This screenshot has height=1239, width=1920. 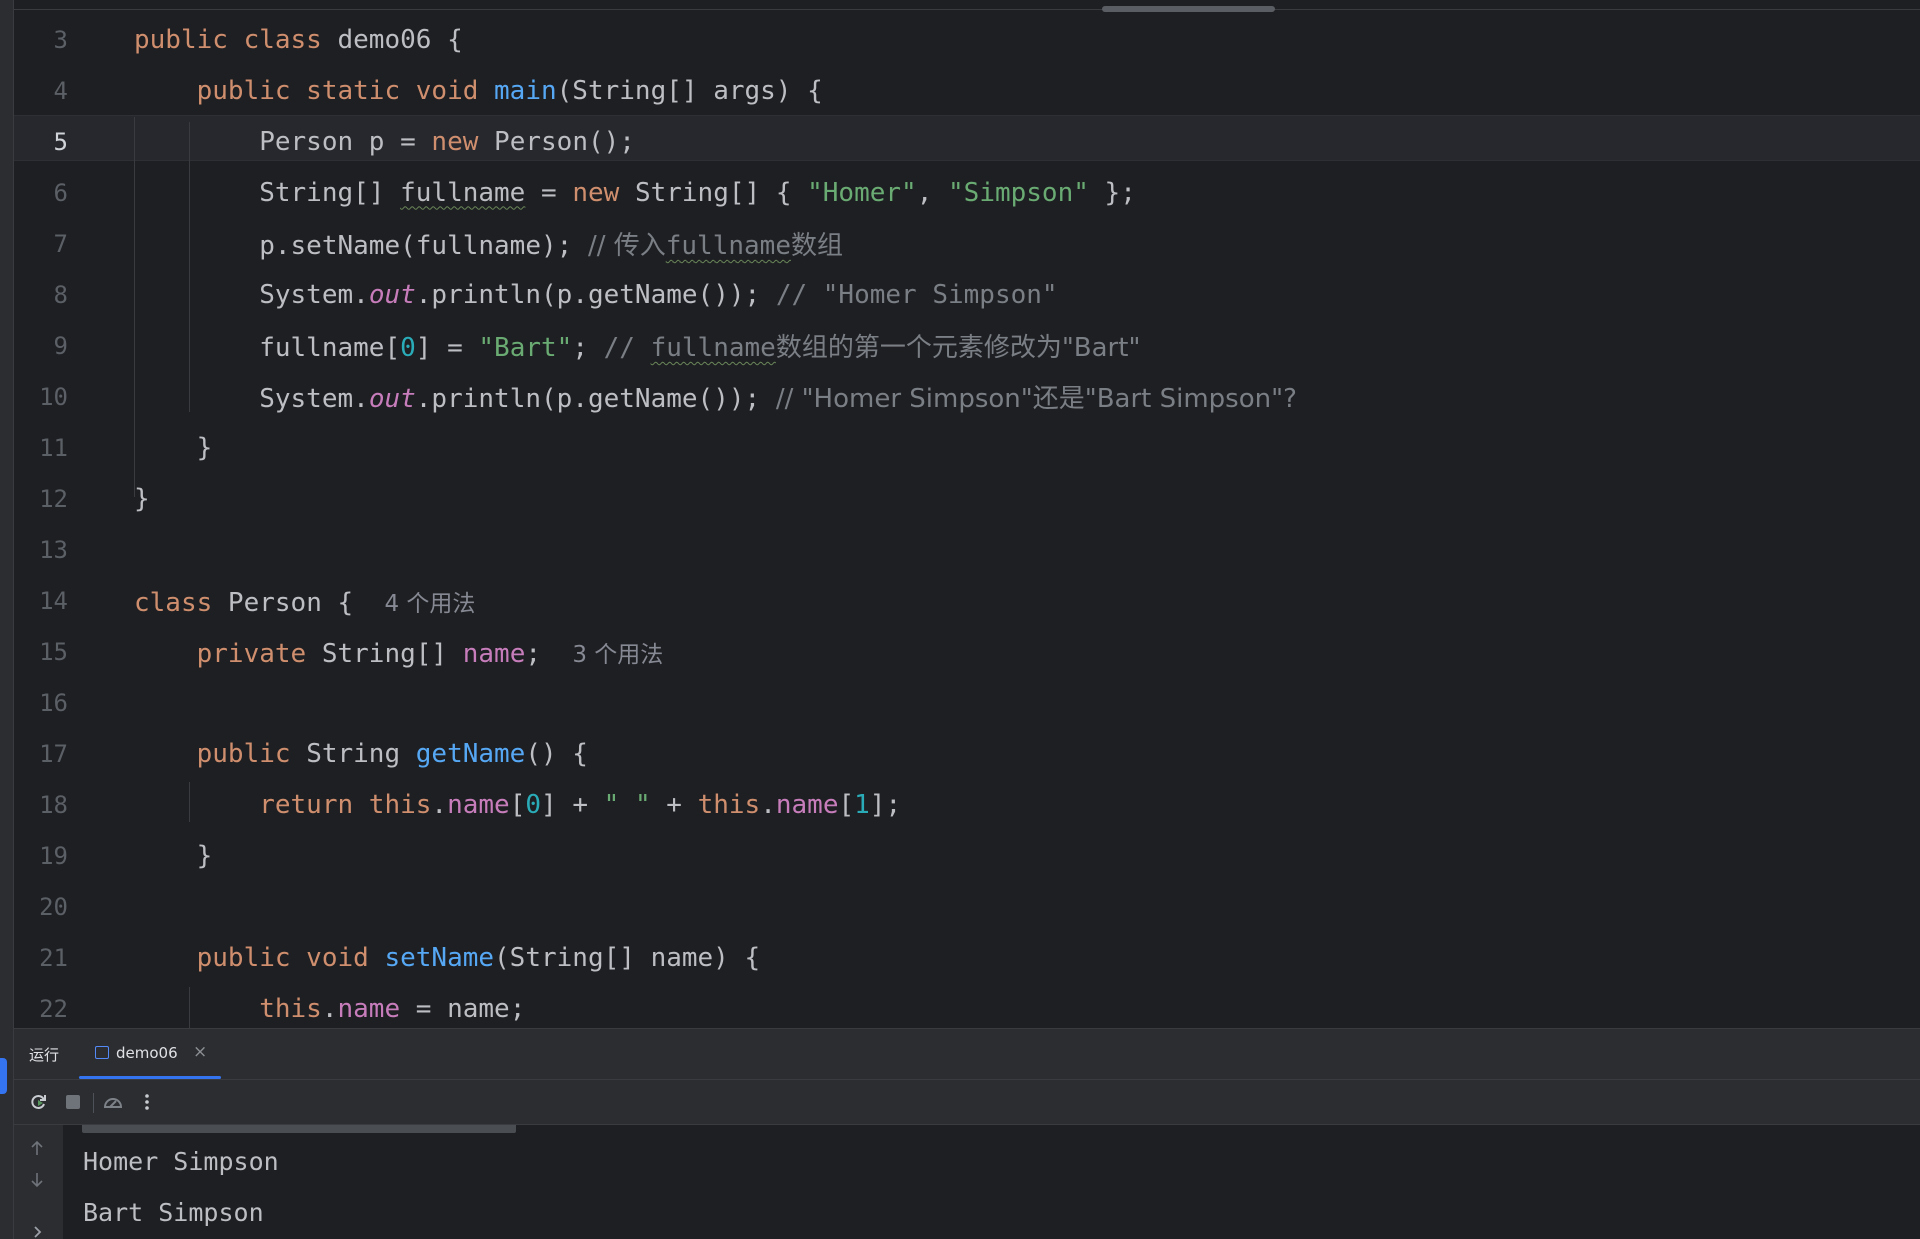 I want to click on code-token: public void, so click(x=259, y=957).